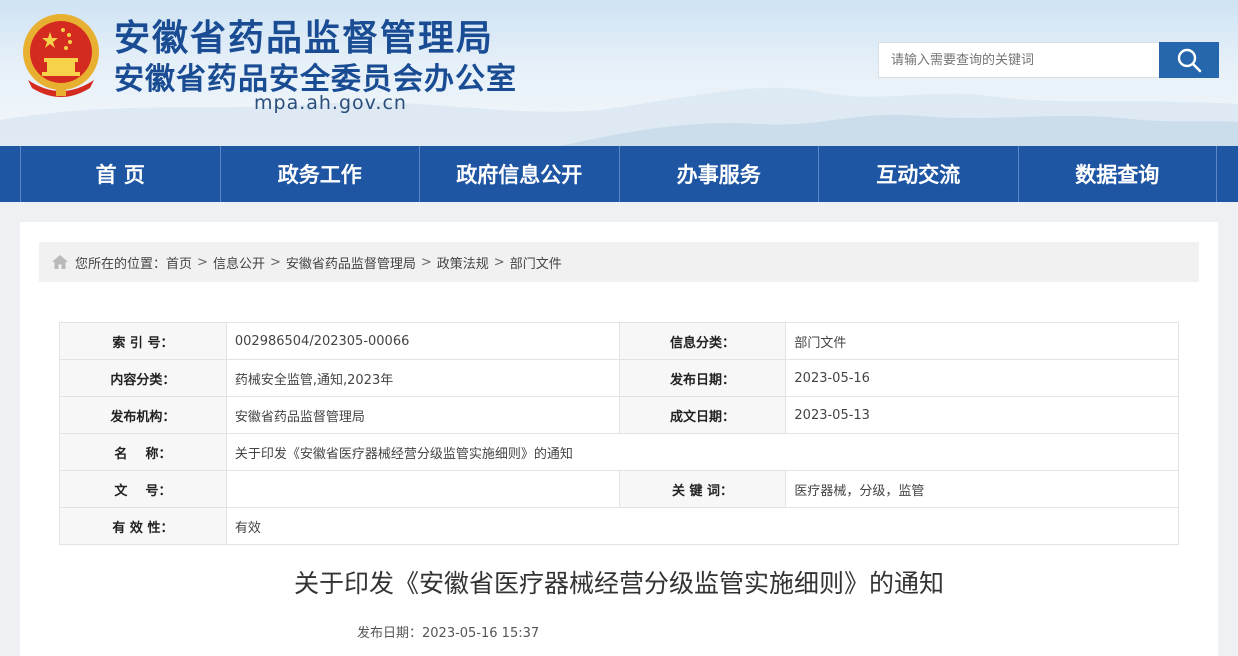  Describe the element at coordinates (422, 378) in the screenshot. I see `meta-content-type-value: 药械安全监管,通知,2023年` at that location.